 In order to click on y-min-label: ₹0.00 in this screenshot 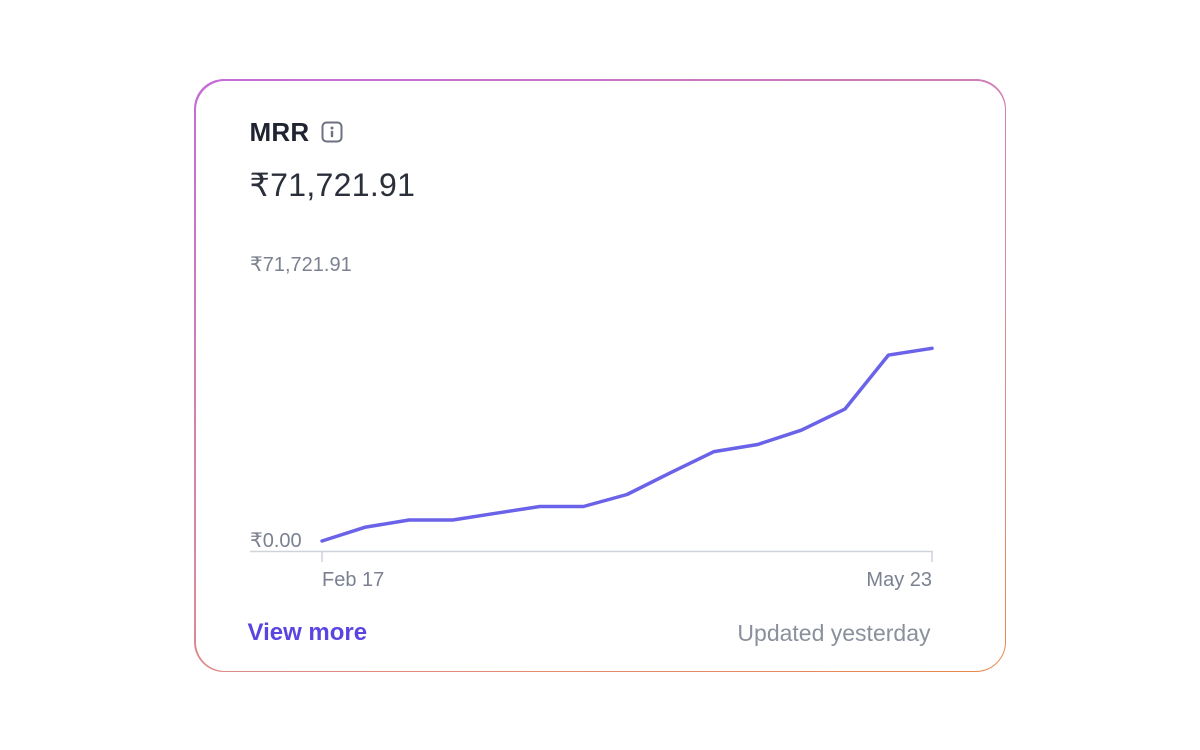, I will do `click(276, 541)`.